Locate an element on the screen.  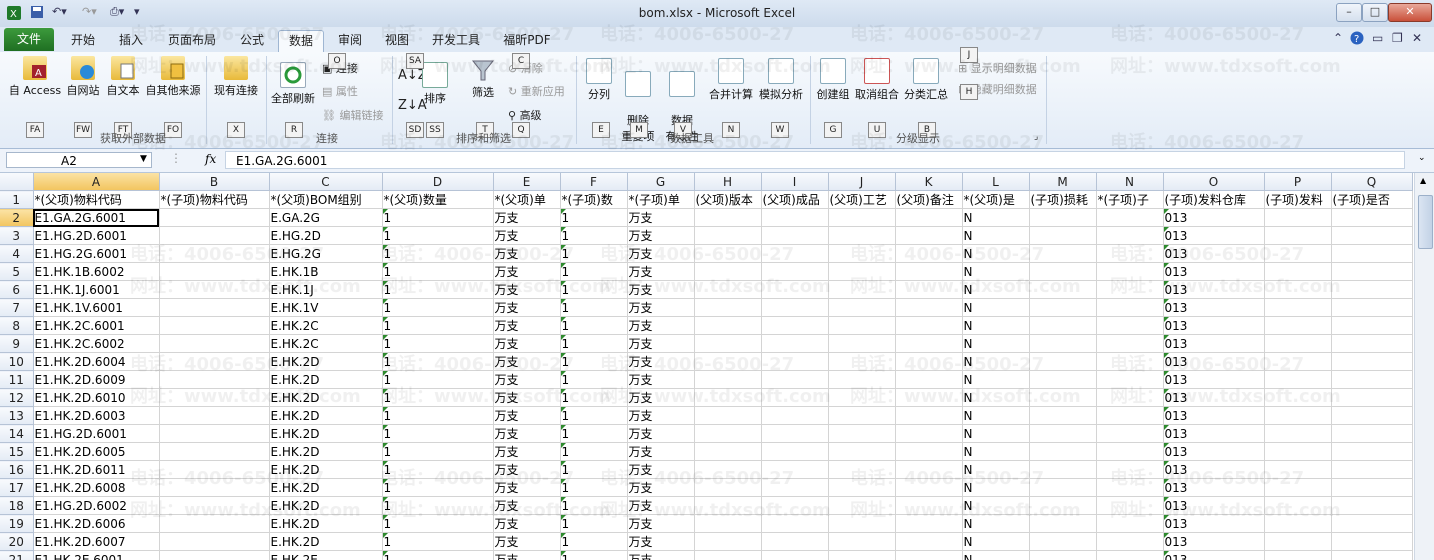
column-header-b: B is located at coordinates (214, 182).